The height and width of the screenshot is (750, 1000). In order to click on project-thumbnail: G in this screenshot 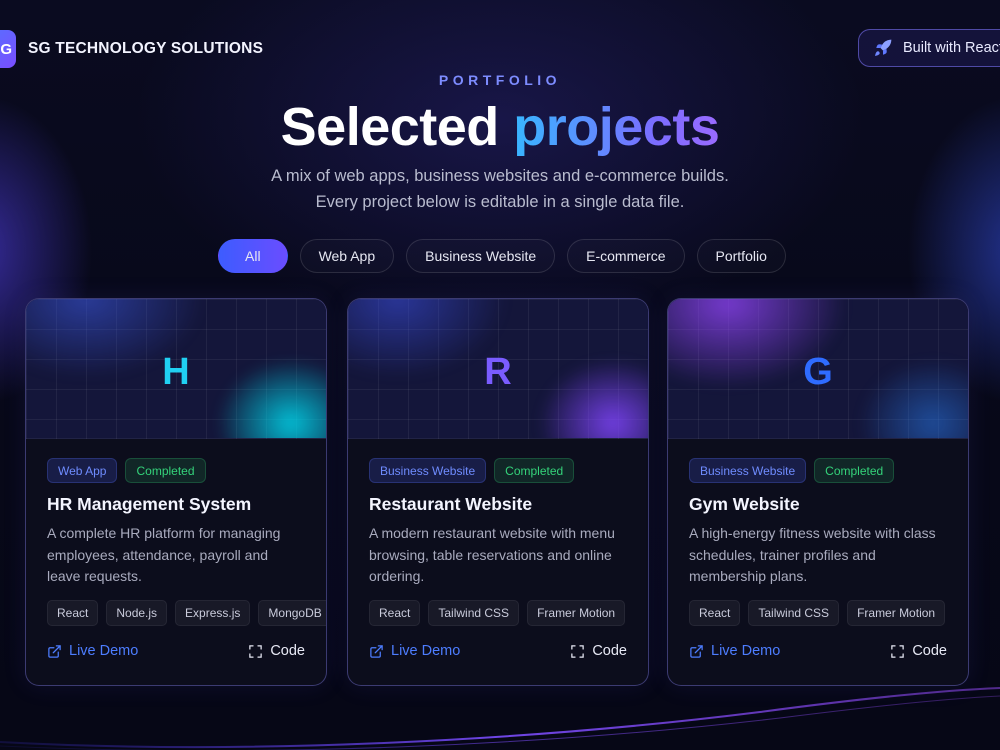, I will do `click(818, 369)`.